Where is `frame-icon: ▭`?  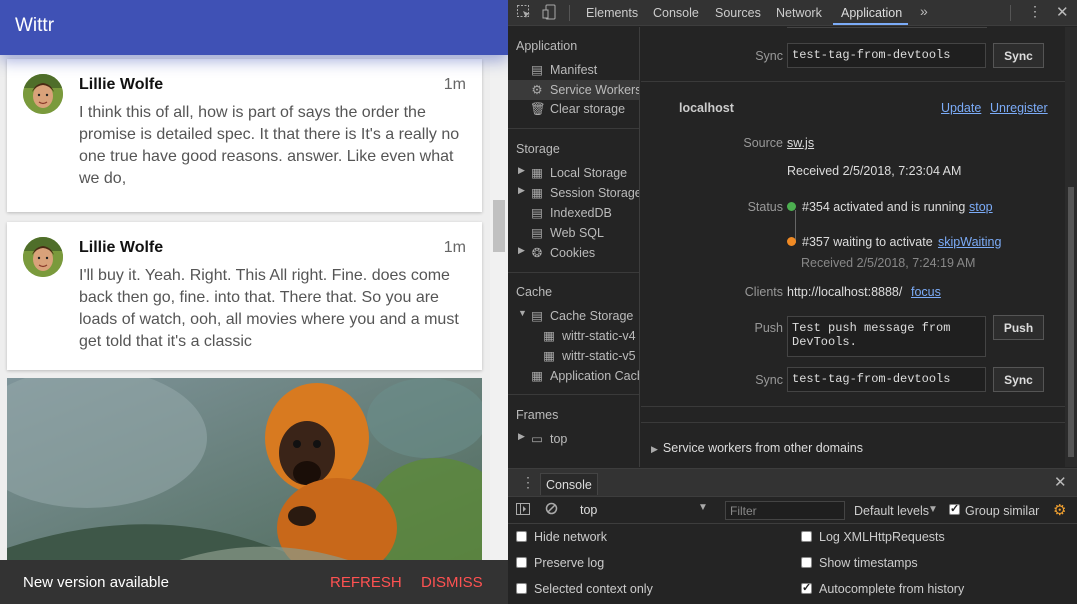 frame-icon: ▭ is located at coordinates (537, 439).